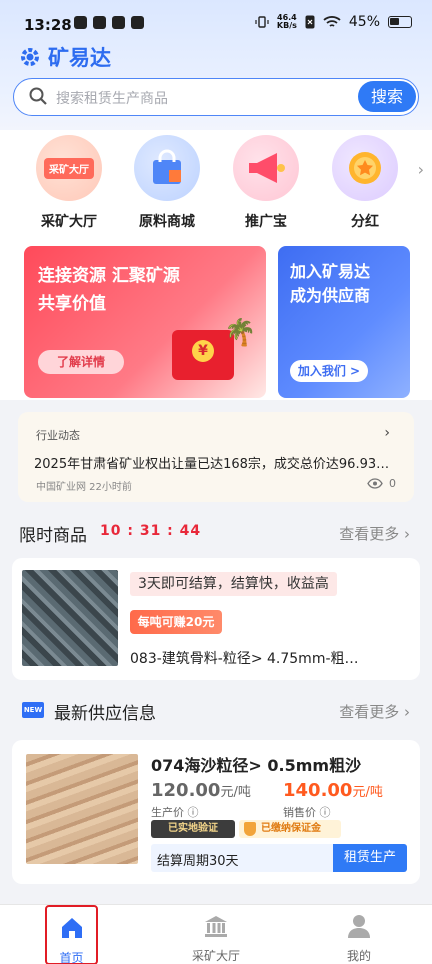 The height and width of the screenshot is (964, 432). I want to click on search-input: 搜索租赁生产商品, so click(112, 98).